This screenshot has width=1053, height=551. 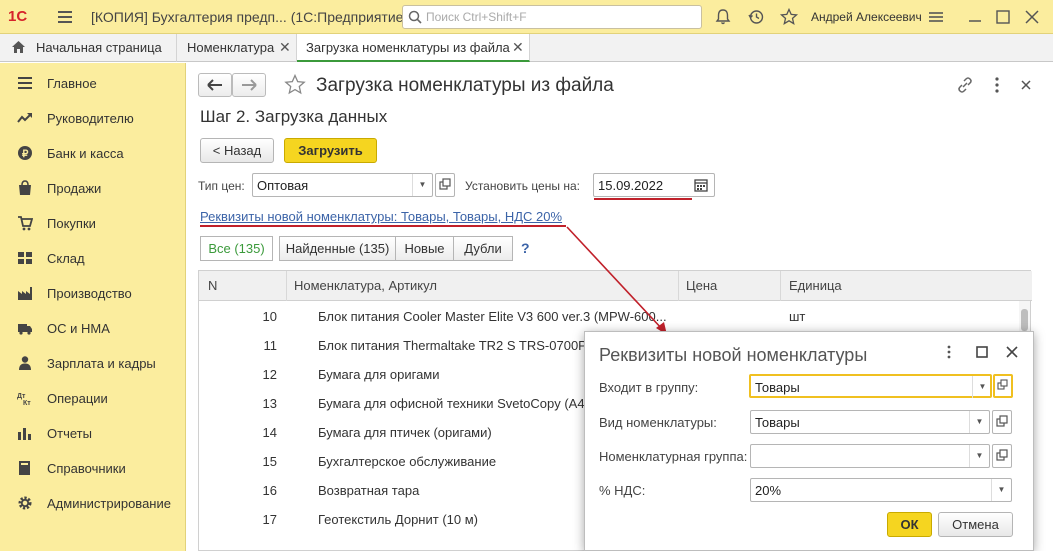 I want to click on kind-label: Вид номенклатуры:, so click(x=658, y=422).